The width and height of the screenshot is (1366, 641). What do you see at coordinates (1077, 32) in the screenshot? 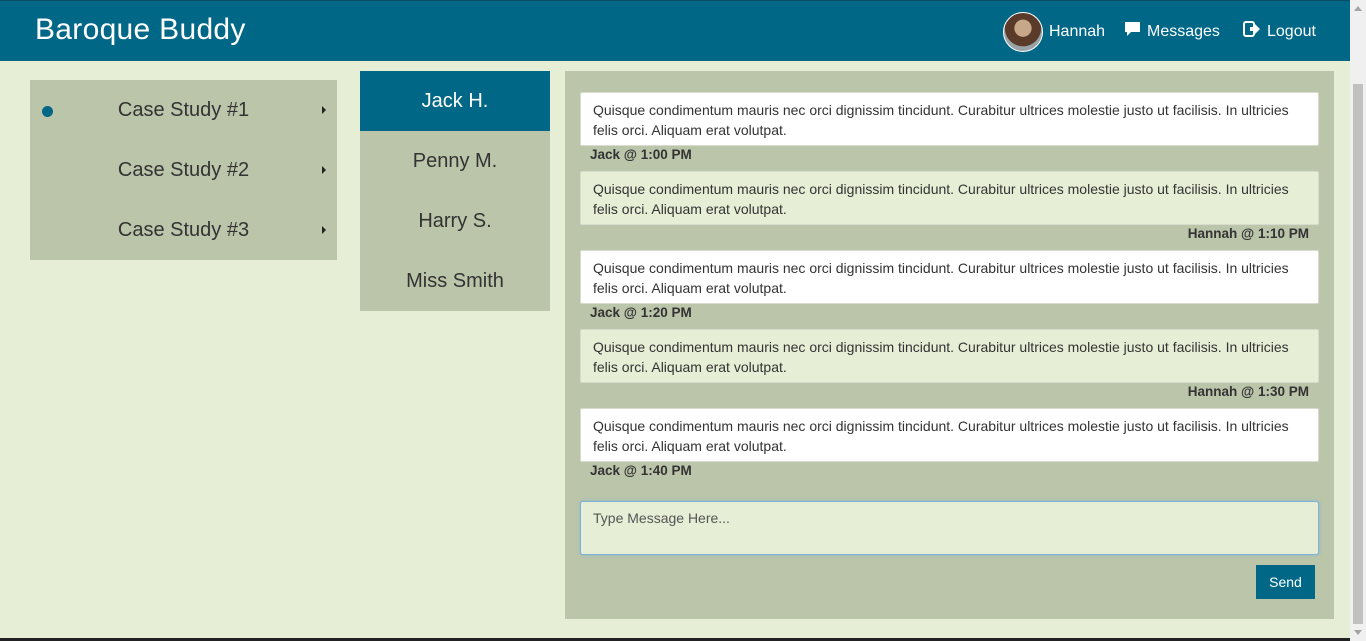
I see `user-name: Hannah` at bounding box center [1077, 32].